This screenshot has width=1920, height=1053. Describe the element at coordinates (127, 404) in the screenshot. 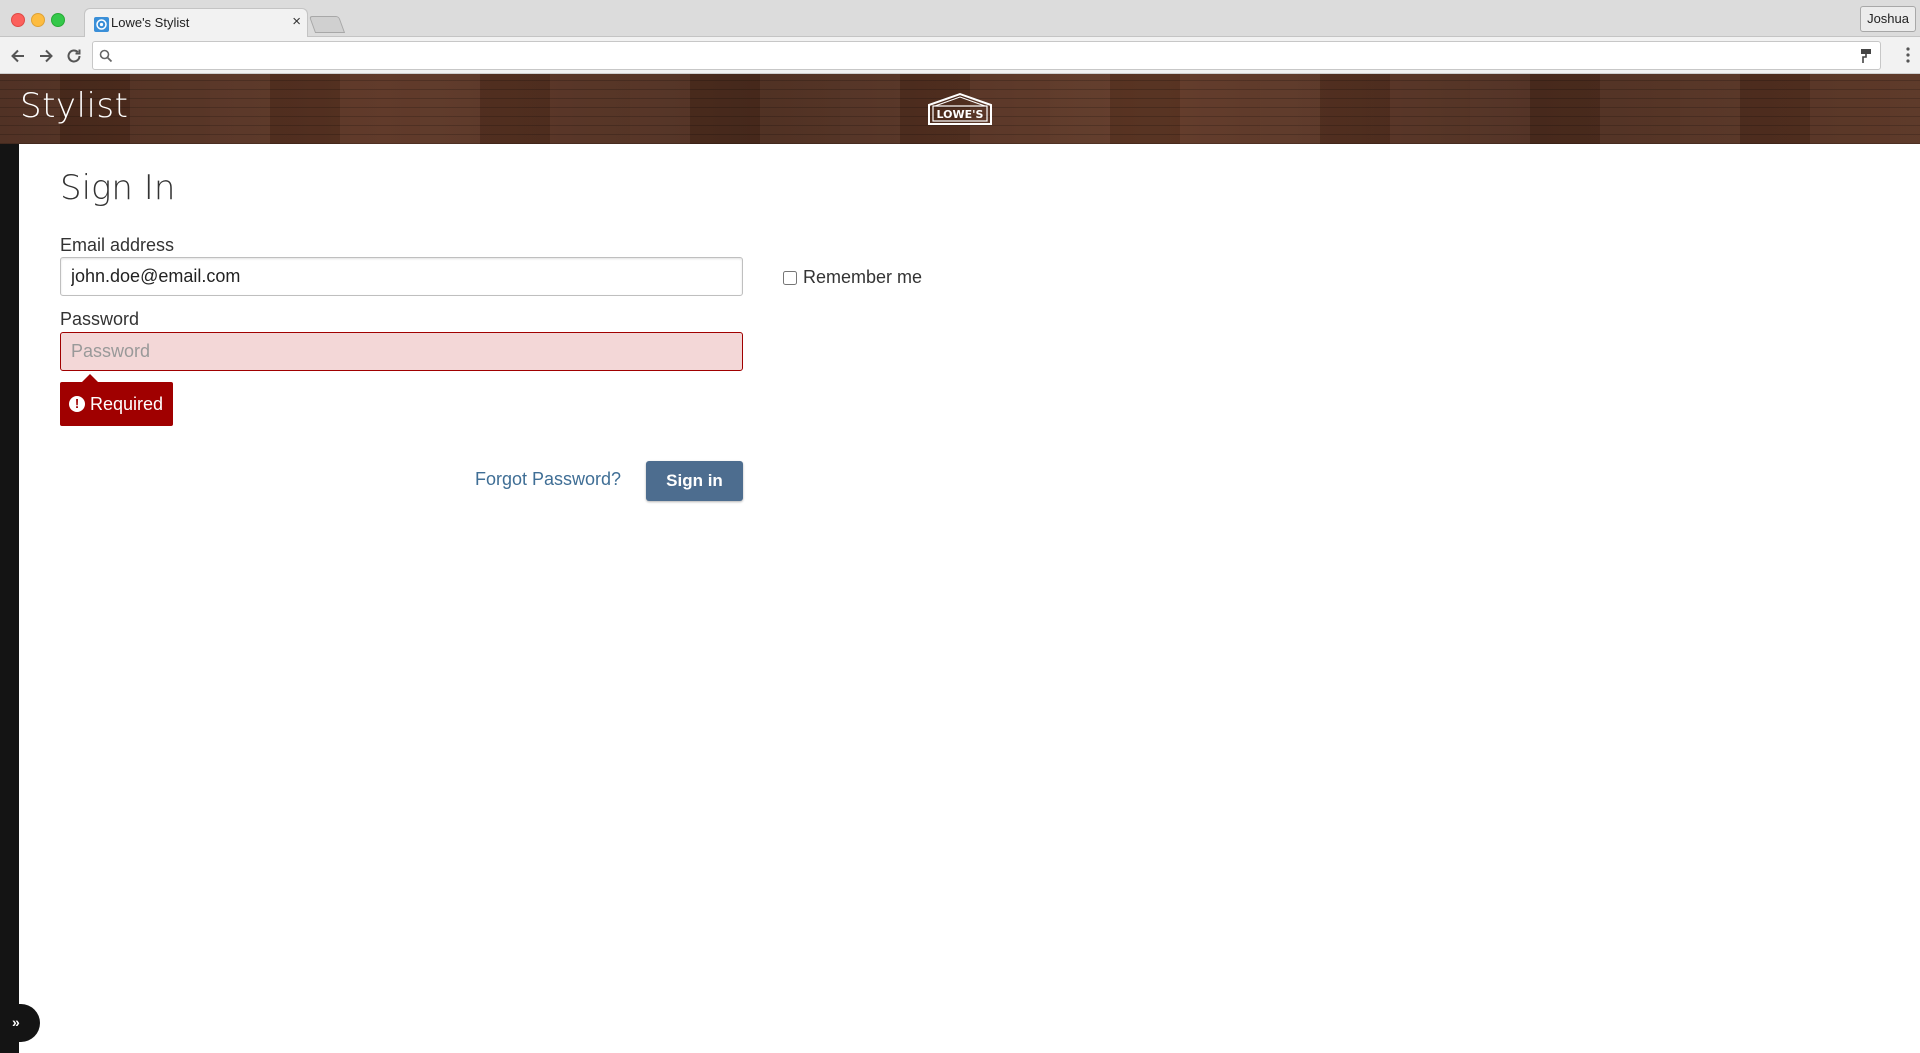

I see `password-error-text: Required` at that location.